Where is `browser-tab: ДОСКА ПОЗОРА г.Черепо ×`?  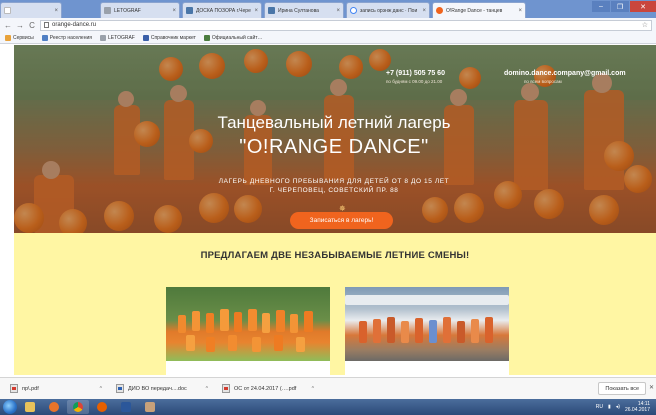 browser-tab: ДОСКА ПОЗОРА г.Черепо × is located at coordinates (222, 10).